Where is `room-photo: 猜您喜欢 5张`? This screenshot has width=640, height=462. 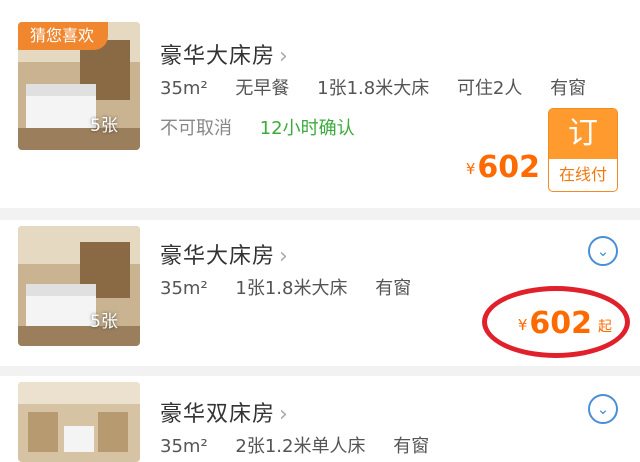 room-photo: 猜您喜欢 5张 is located at coordinates (79, 86).